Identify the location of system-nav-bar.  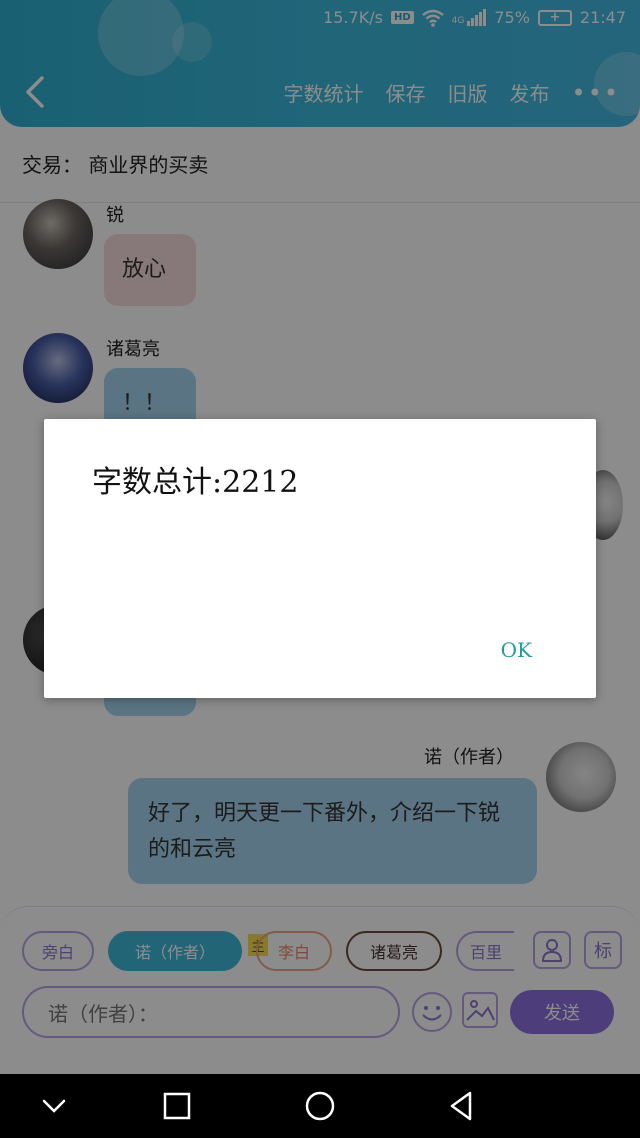
(320, 1106).